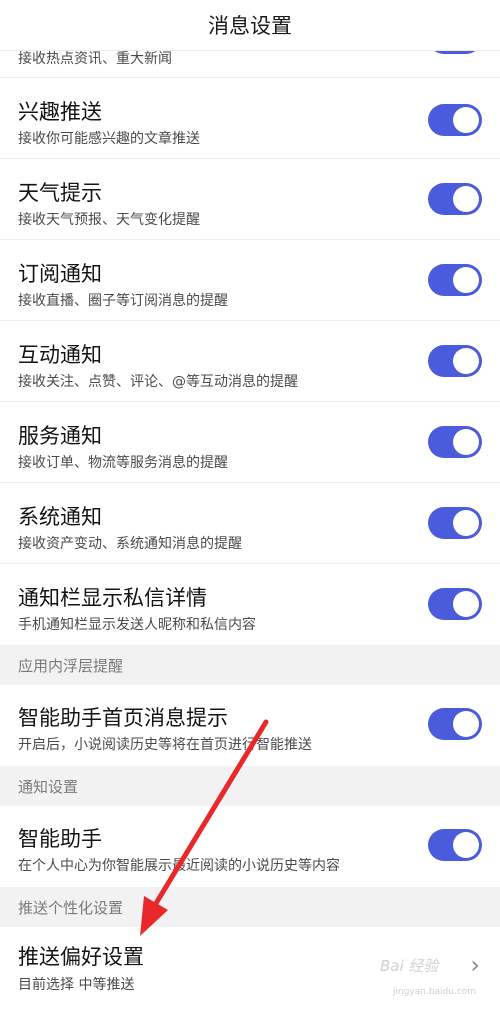 Image resolution: width=500 pixels, height=1009 pixels. I want to click on interest-push-title: 兴趣推送, so click(60, 112).